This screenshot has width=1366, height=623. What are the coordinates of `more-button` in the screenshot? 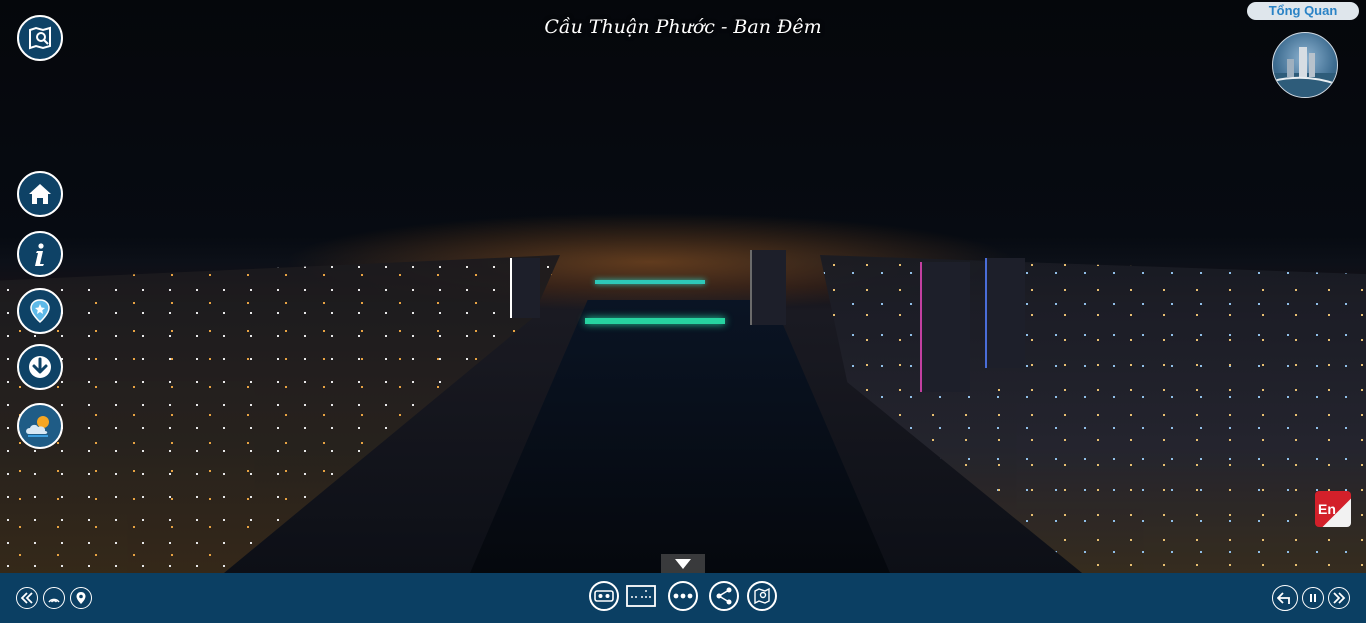 It's located at (683, 596).